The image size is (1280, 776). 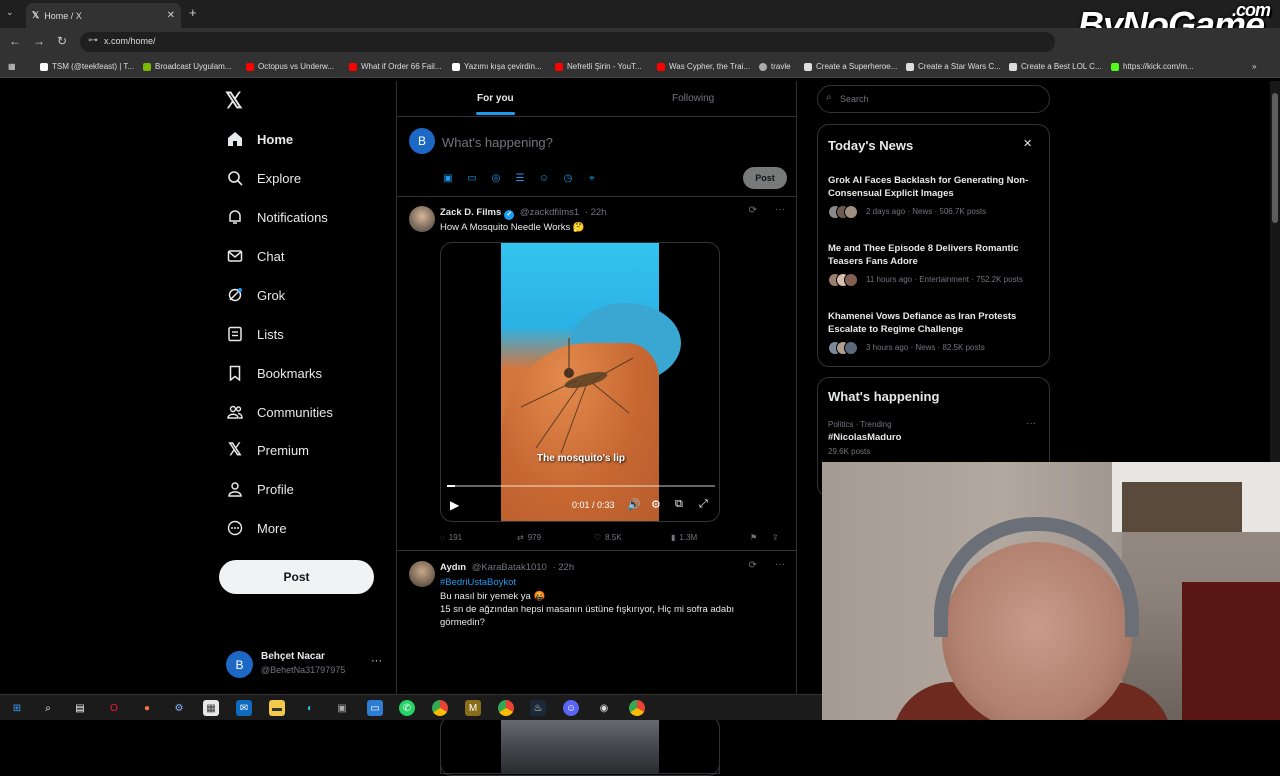 What do you see at coordinates (10, 12) in the screenshot?
I see `tab-list-chevron-icon: ⌄` at bounding box center [10, 12].